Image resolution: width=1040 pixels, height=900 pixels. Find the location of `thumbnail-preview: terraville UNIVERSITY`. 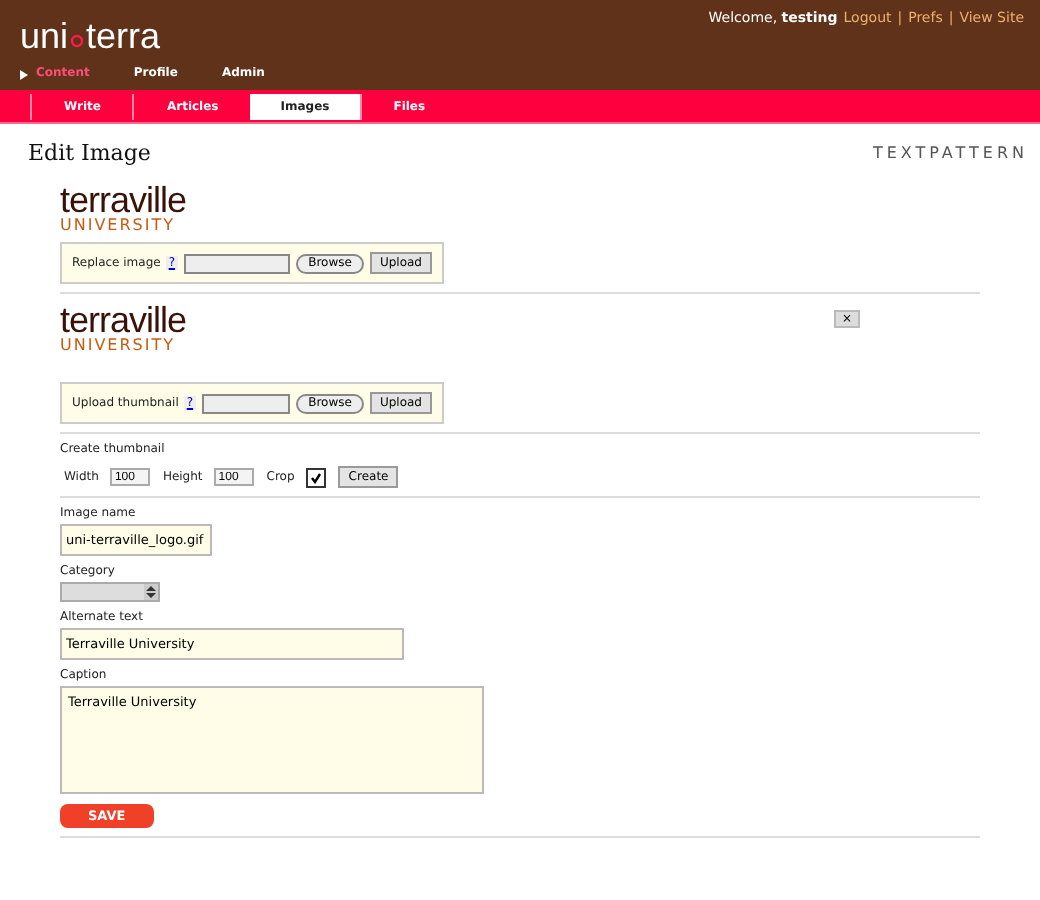

thumbnail-preview: terraville UNIVERSITY is located at coordinates (123, 328).